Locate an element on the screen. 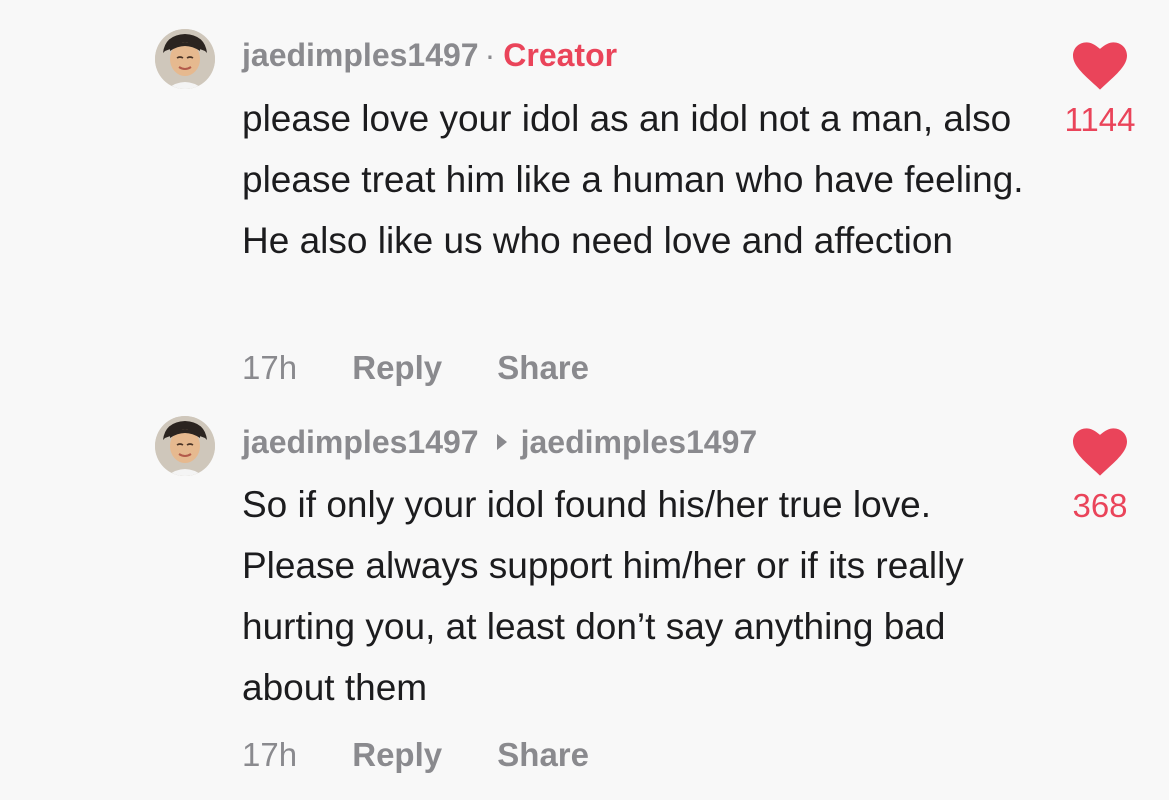 The image size is (1169, 800). comment-header: jaedimples1497 jaedimples1497 is located at coordinates (499, 442).